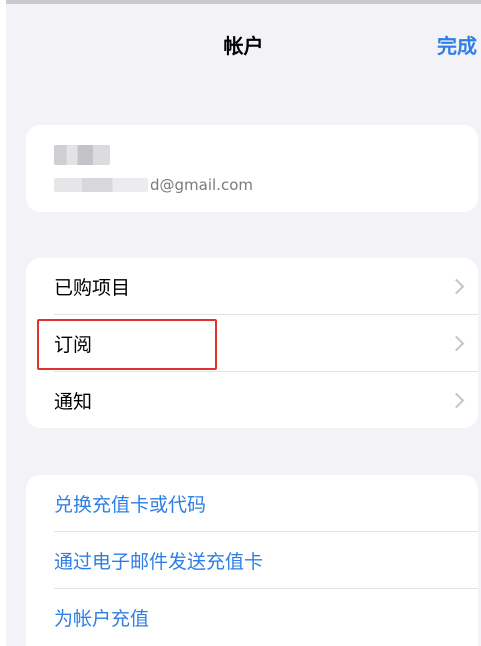 This screenshot has height=646, width=481. Describe the element at coordinates (243, 2) in the screenshot. I see `status-bar-edge` at that location.